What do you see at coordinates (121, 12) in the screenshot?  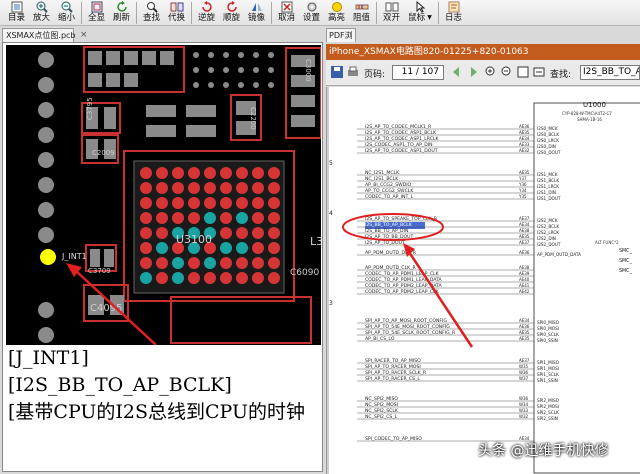 I see `toolbar-button-refresh: 刷新` at bounding box center [121, 12].